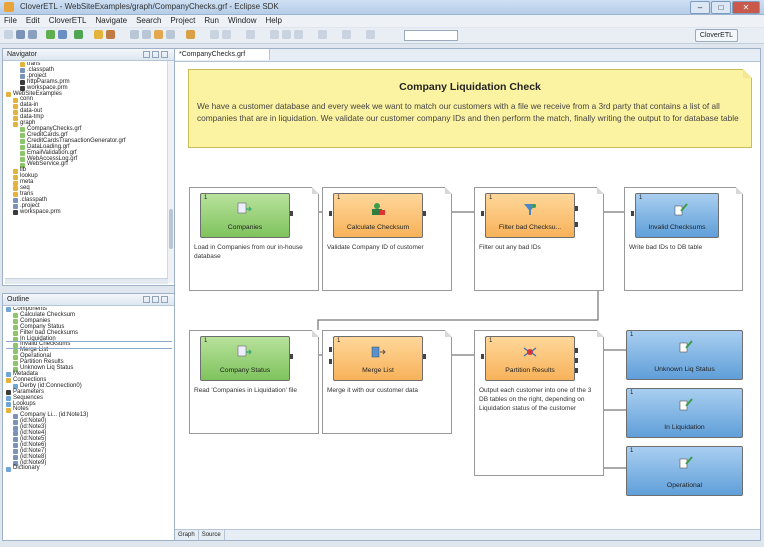 This screenshot has width=764, height=547. What do you see at coordinates (684, 471) in the screenshot?
I see `component-operational: 1 Operational` at bounding box center [684, 471].